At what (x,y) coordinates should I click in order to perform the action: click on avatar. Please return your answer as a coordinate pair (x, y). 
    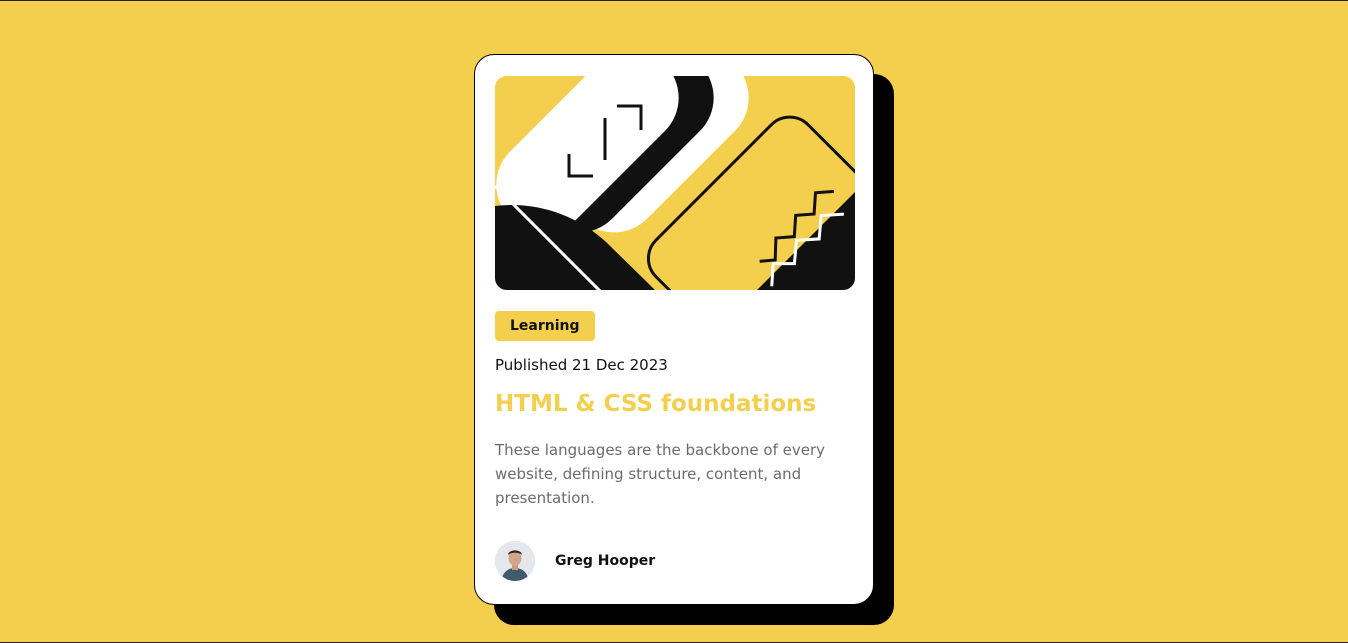
    Looking at the image, I should click on (515, 561).